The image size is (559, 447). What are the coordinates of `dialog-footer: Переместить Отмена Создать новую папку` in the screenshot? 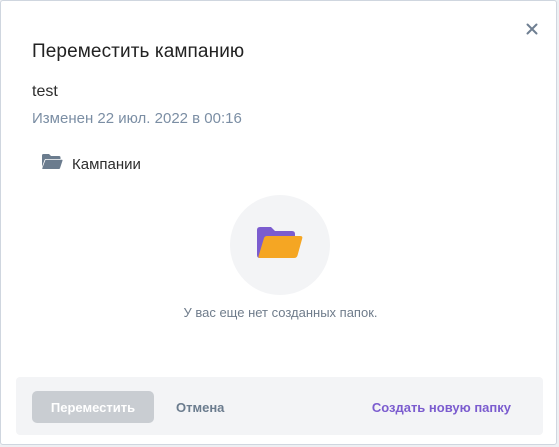 It's located at (279, 406).